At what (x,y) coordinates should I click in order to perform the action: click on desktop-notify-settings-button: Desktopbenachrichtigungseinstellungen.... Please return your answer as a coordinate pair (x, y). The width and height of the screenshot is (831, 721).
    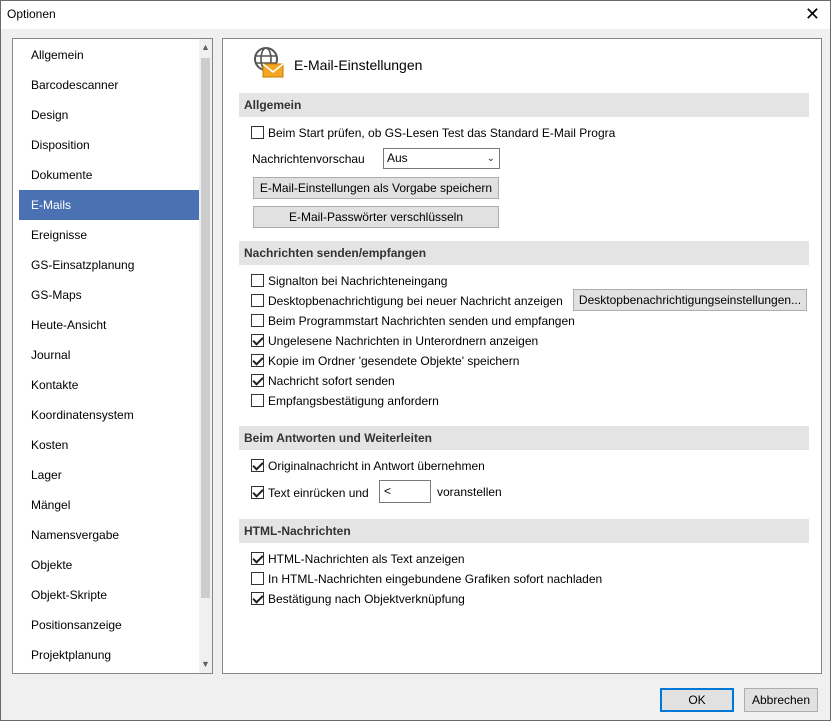
    Looking at the image, I should click on (690, 300).